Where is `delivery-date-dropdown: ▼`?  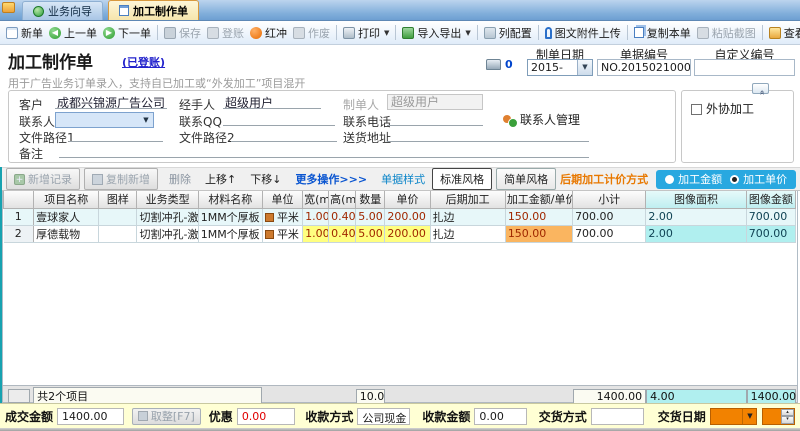
delivery-date-dropdown: ▼ is located at coordinates (733, 416).